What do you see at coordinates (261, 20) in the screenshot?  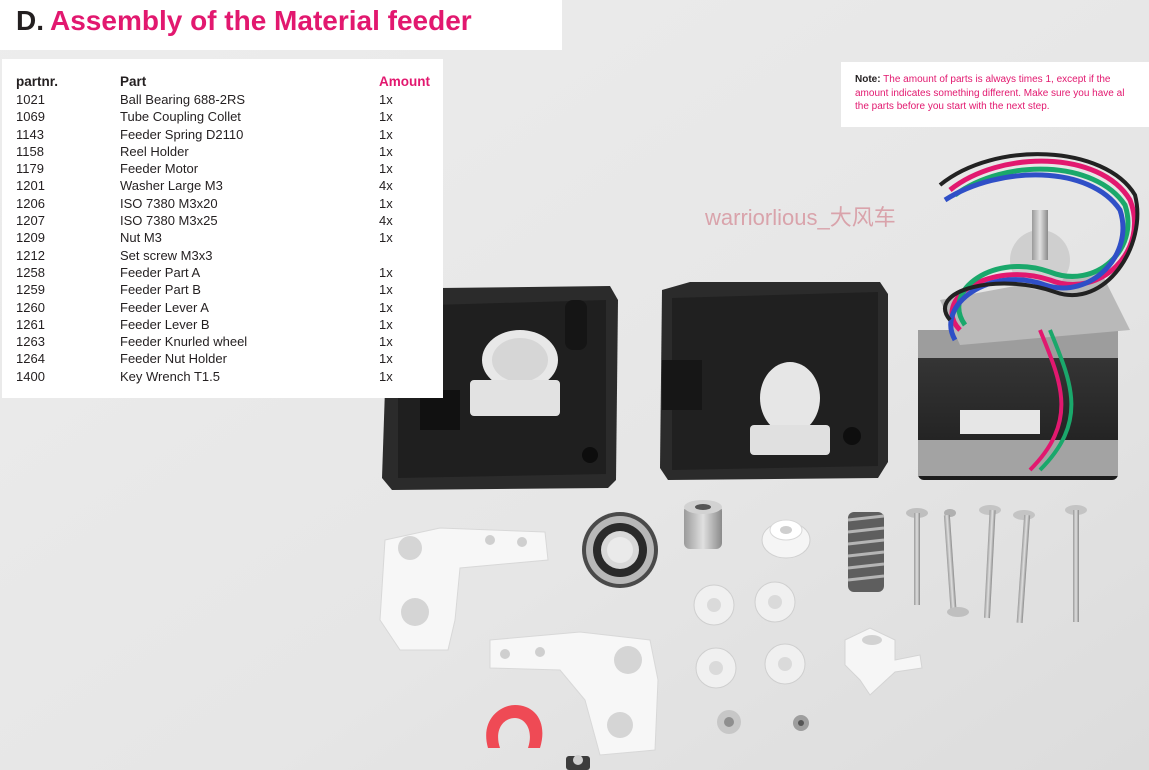 I see `section-title-text: Assembly of the Material feeder` at bounding box center [261, 20].